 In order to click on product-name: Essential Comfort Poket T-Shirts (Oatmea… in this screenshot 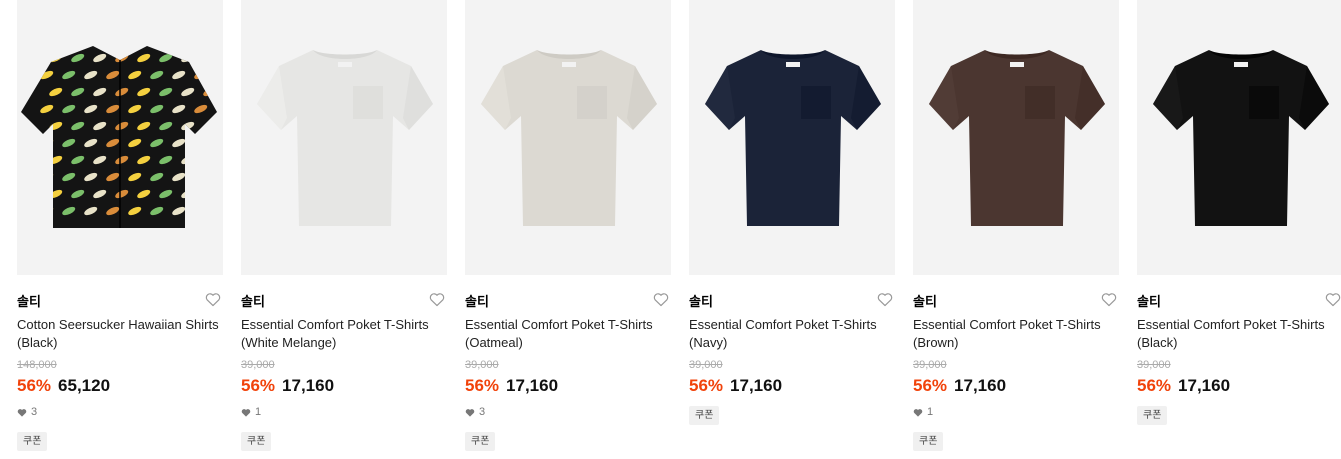, I will do `click(568, 334)`.